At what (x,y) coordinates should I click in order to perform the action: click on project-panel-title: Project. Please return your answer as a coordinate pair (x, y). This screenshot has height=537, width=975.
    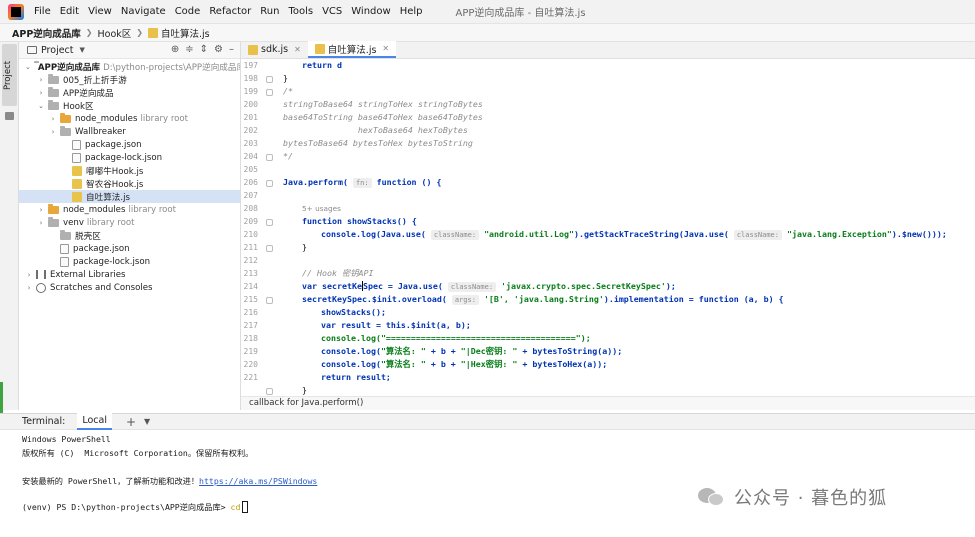
    Looking at the image, I should click on (57, 50).